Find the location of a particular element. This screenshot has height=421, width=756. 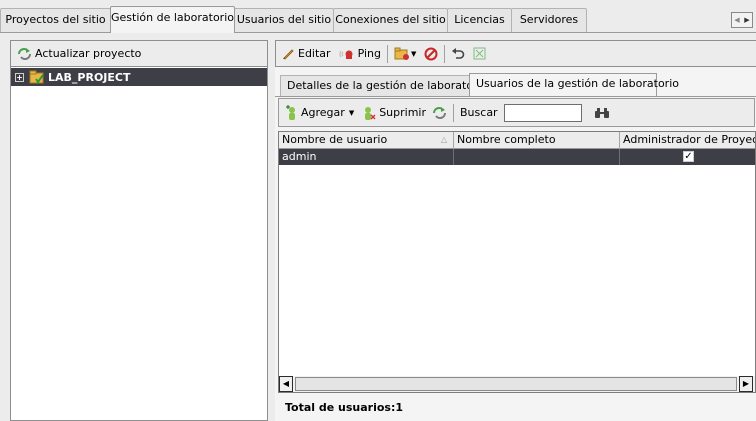

scrollbar-thumb is located at coordinates (516, 384).